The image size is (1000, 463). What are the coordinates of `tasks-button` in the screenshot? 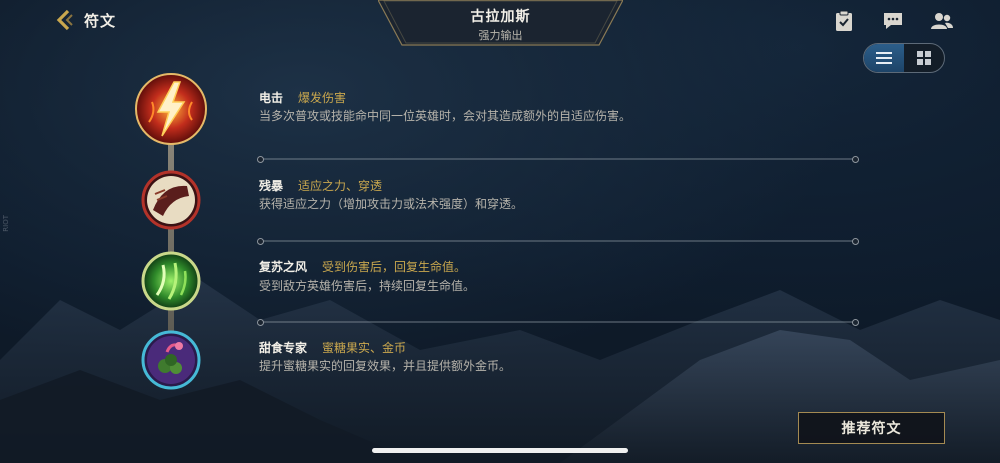 It's located at (844, 21).